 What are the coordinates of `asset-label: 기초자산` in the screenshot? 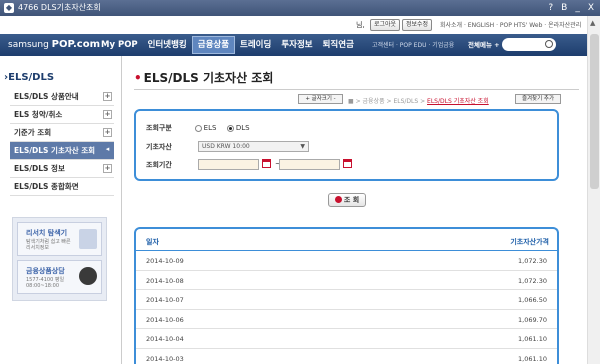 It's located at (159, 147).